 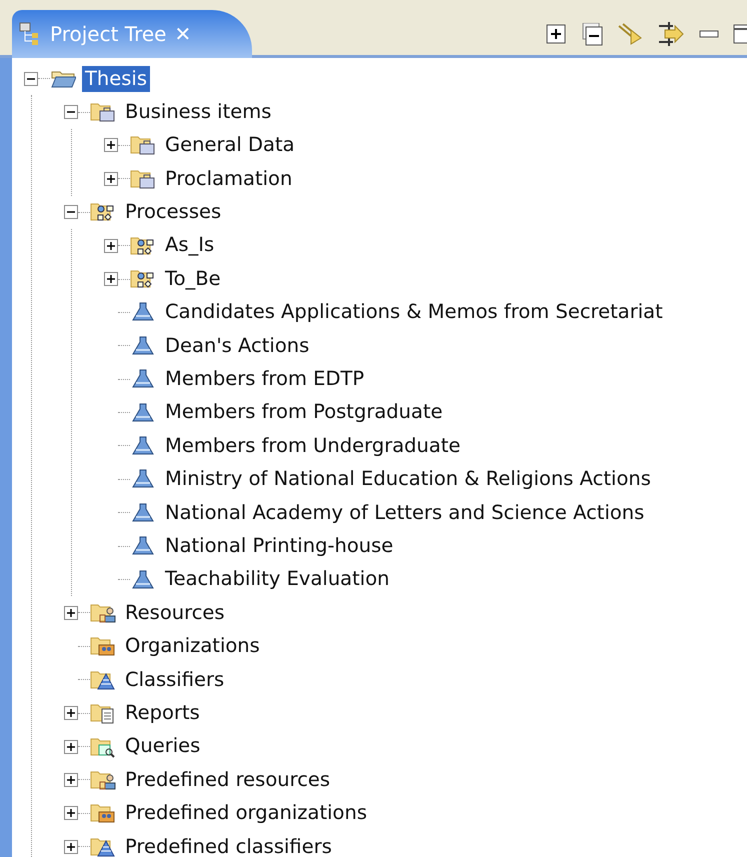 What do you see at coordinates (192, 646) in the screenshot?
I see `tree-item: Organizations` at bounding box center [192, 646].